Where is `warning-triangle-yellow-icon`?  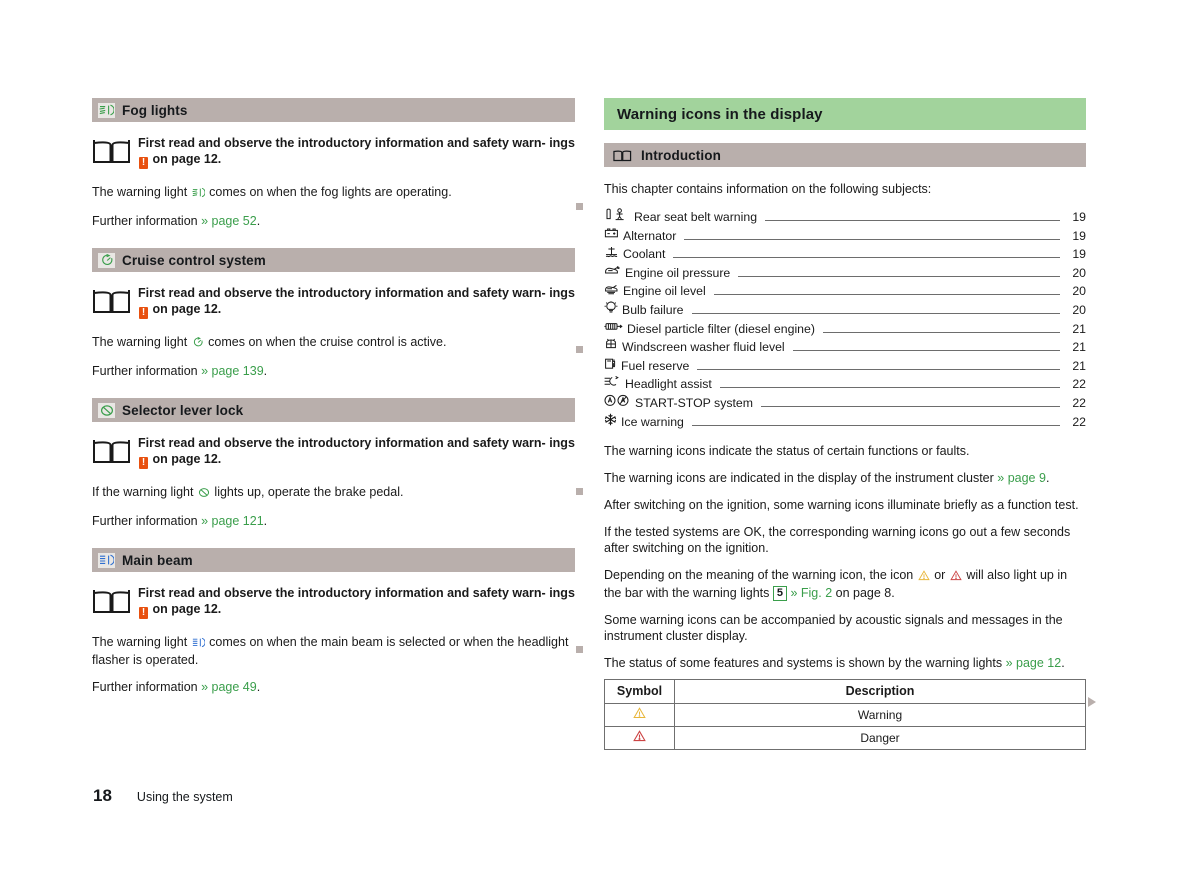
warning-triangle-yellow-icon is located at coordinates (639, 715).